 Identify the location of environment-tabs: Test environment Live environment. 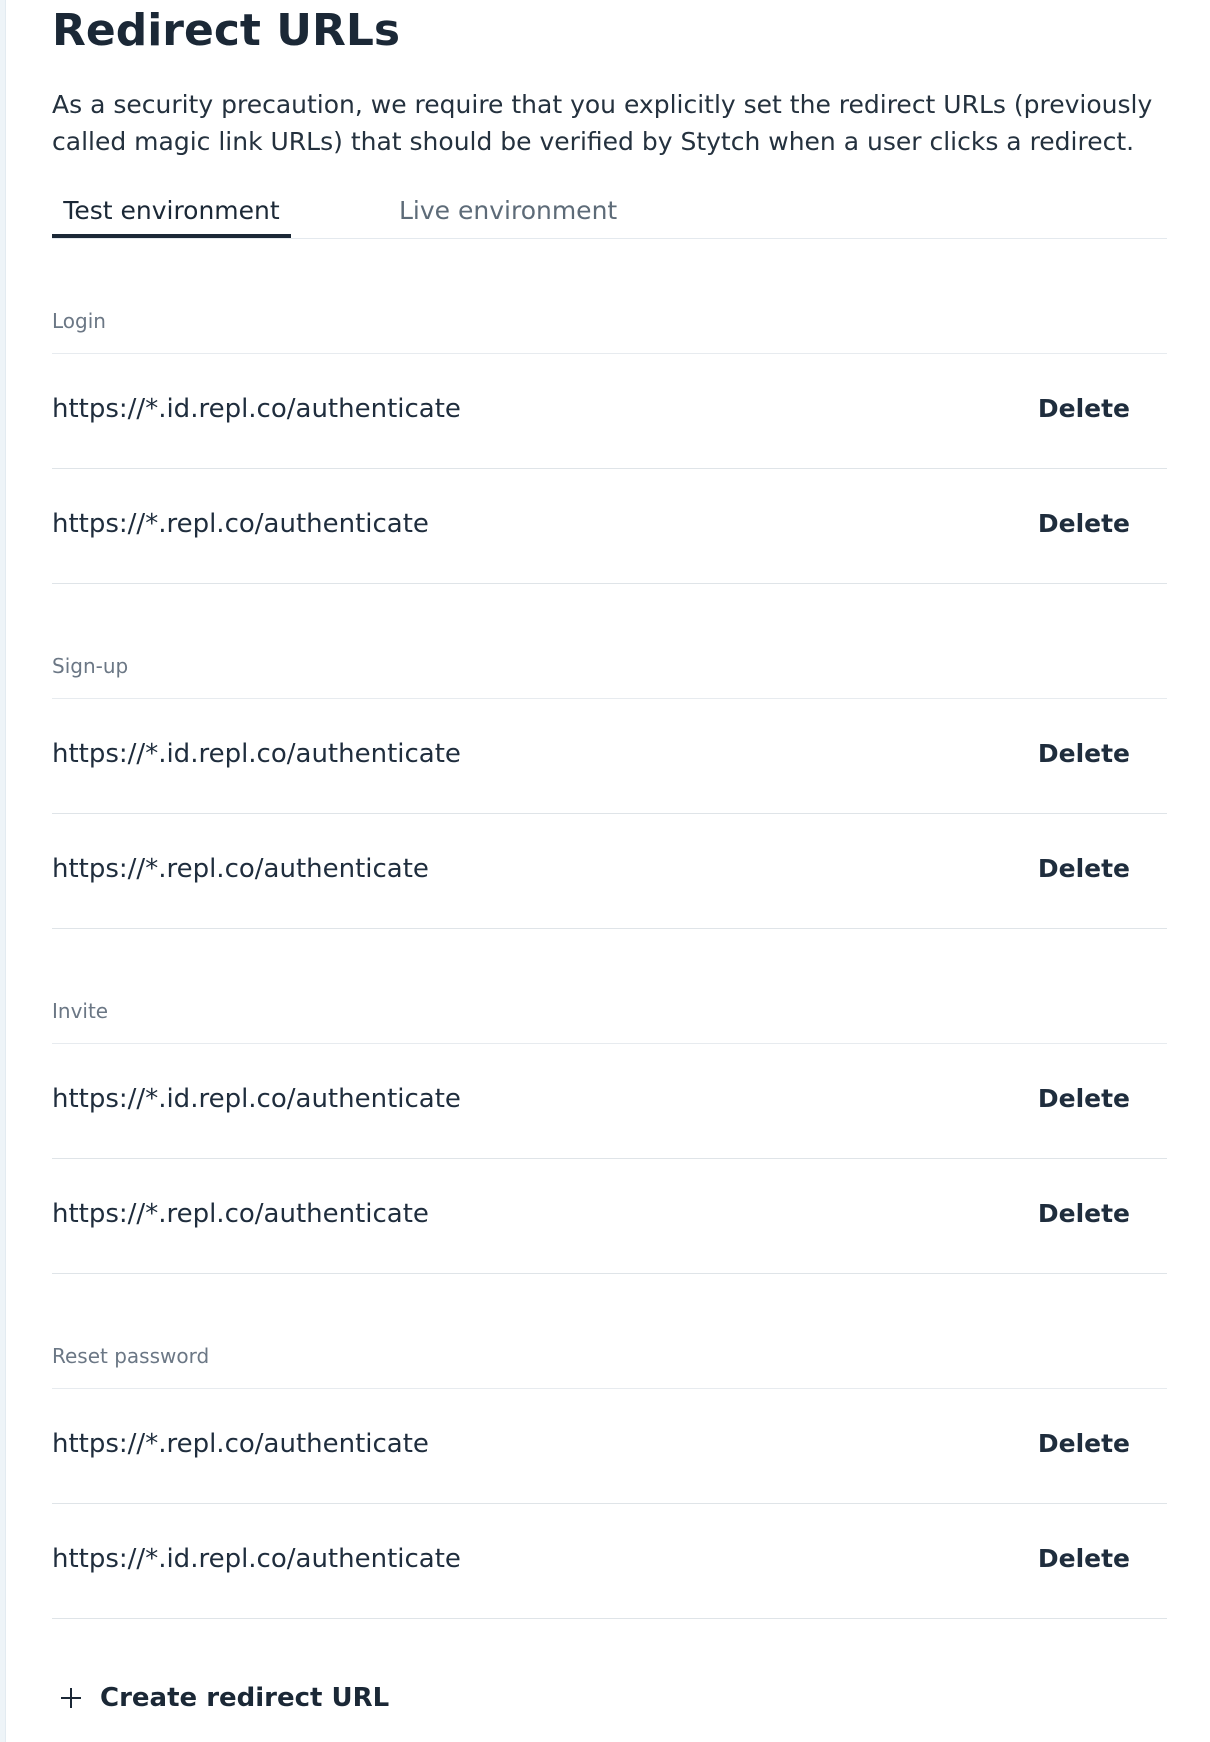
(609, 213).